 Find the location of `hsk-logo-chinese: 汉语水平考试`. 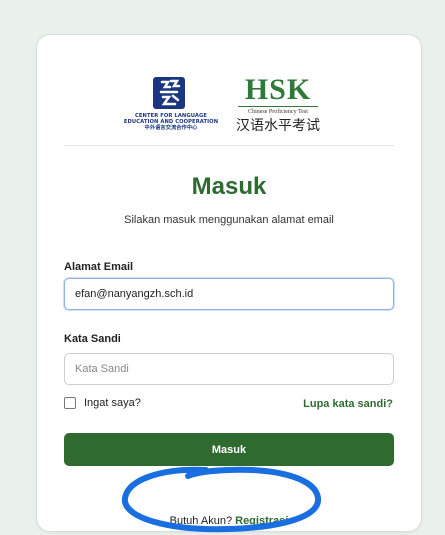

hsk-logo-chinese: 汉语水平考试 is located at coordinates (278, 126).